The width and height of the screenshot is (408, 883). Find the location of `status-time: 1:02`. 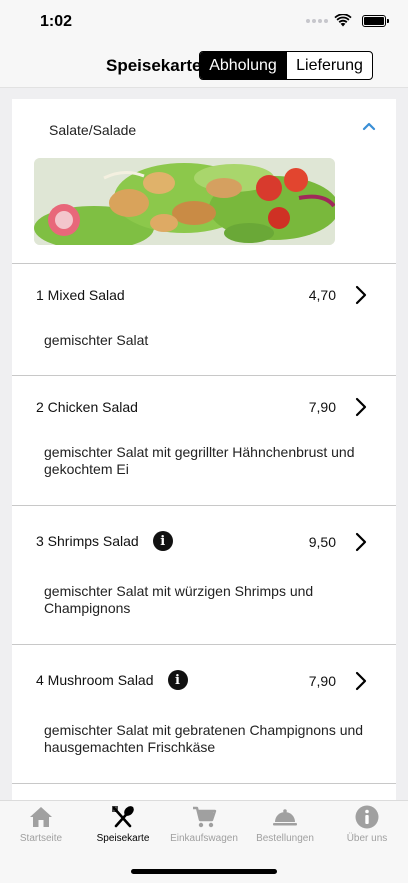

status-time: 1:02 is located at coordinates (56, 21).